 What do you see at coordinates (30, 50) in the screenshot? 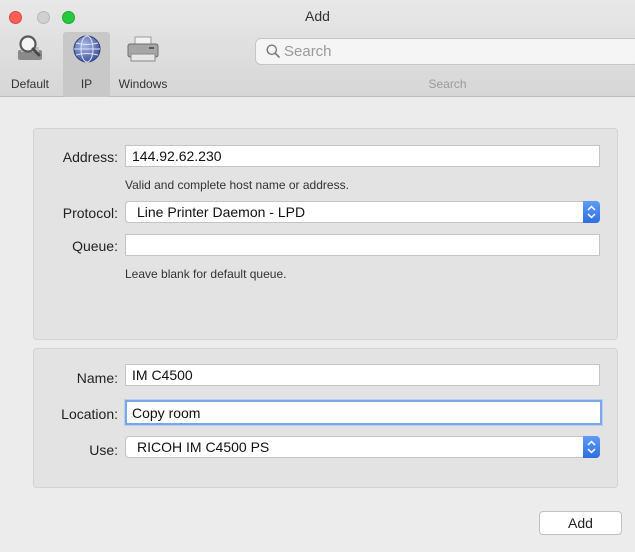
I see `default-printers-icon` at bounding box center [30, 50].